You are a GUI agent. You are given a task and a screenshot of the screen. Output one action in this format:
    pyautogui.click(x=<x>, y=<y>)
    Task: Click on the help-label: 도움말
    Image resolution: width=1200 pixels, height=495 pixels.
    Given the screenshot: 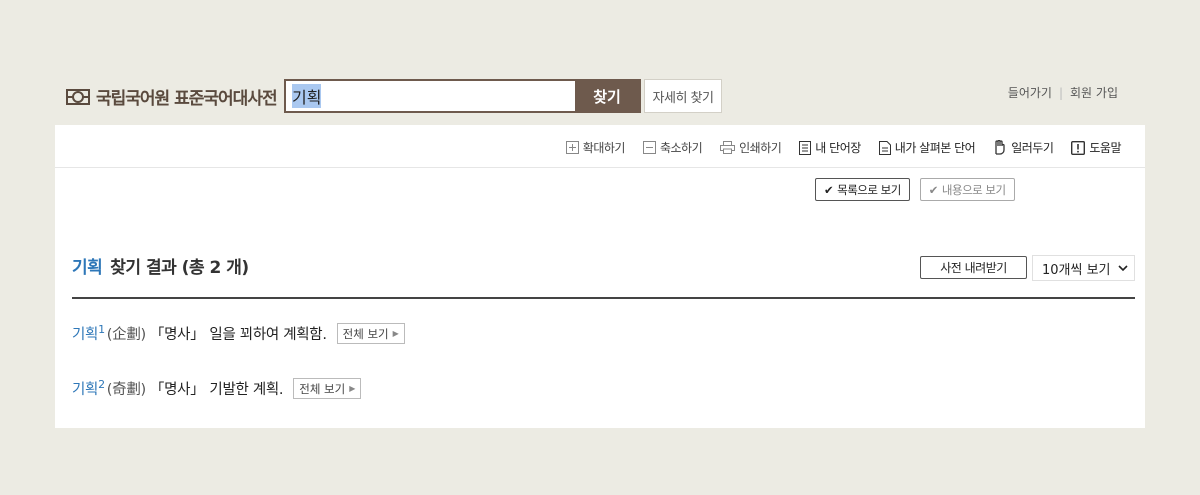 What is the action you would take?
    pyautogui.click(x=1105, y=148)
    